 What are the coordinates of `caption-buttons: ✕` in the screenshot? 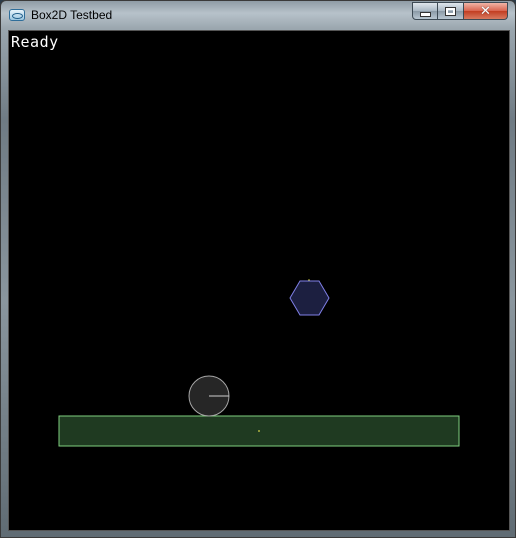 It's located at (460, 11).